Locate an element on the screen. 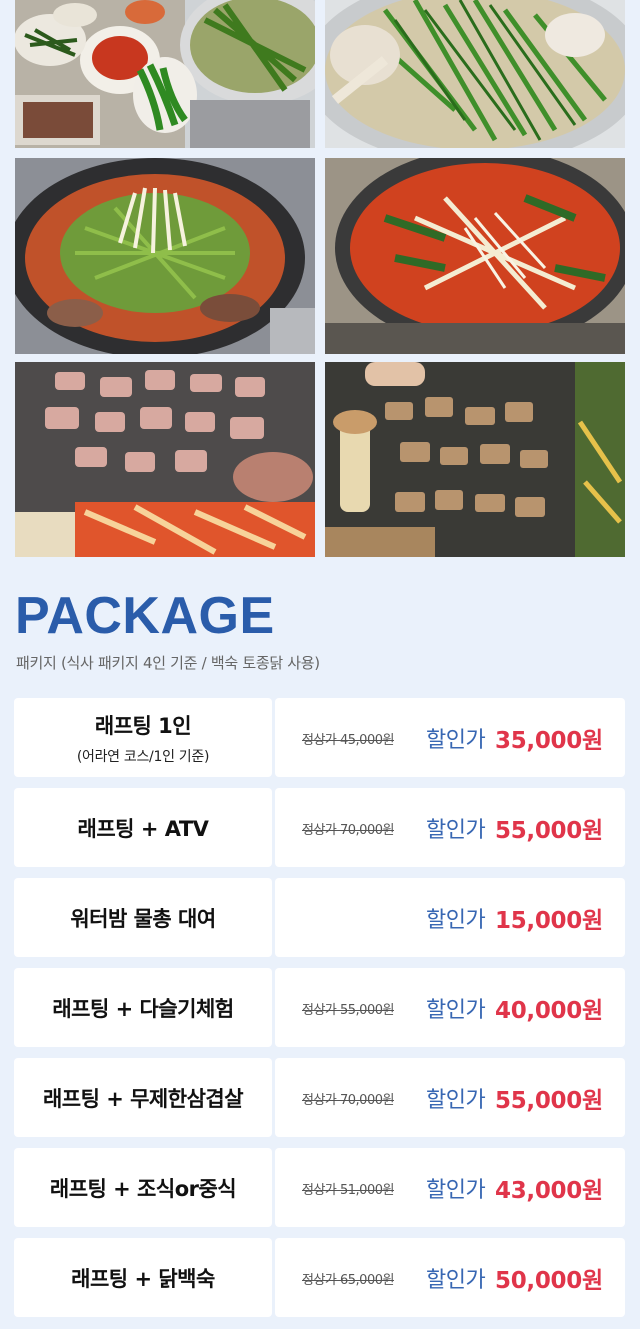 The width and height of the screenshot is (640, 1329). spicy-fish-stew-photo is located at coordinates (165, 256).